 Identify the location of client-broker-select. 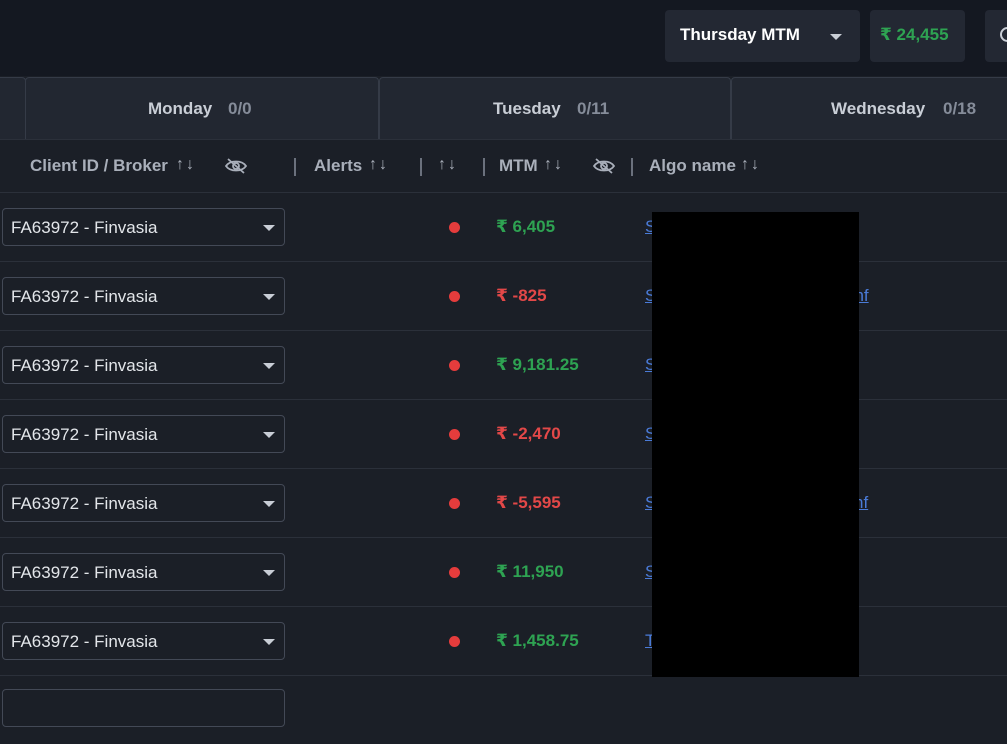
(143, 708).